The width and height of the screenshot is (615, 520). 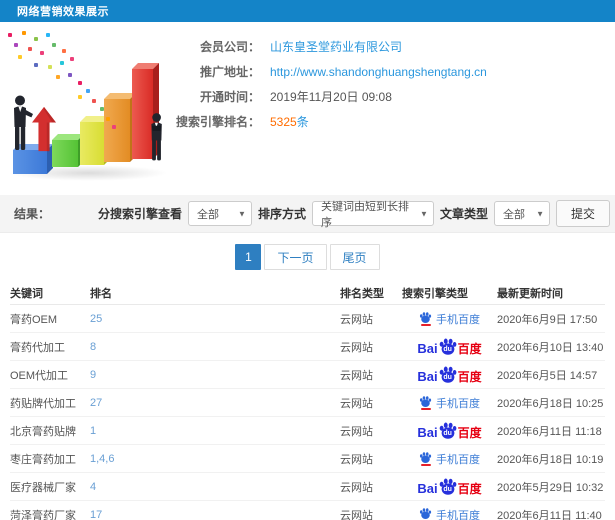 What do you see at coordinates (26, 293) in the screenshot?
I see `col-header-keyword: 关键词` at bounding box center [26, 293].